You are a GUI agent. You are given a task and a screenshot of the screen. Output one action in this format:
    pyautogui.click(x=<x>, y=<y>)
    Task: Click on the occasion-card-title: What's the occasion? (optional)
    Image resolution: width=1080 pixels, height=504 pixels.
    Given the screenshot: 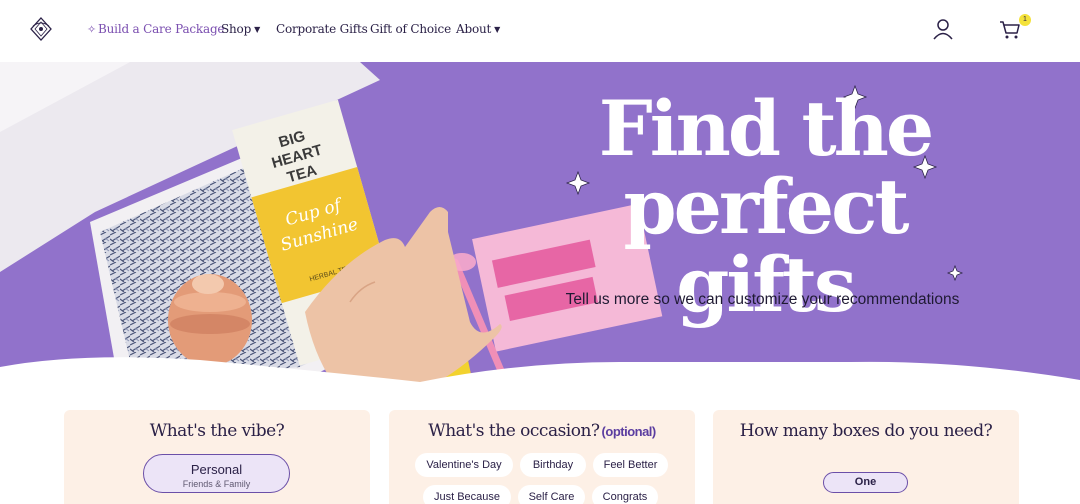 What is the action you would take?
    pyautogui.click(x=542, y=431)
    